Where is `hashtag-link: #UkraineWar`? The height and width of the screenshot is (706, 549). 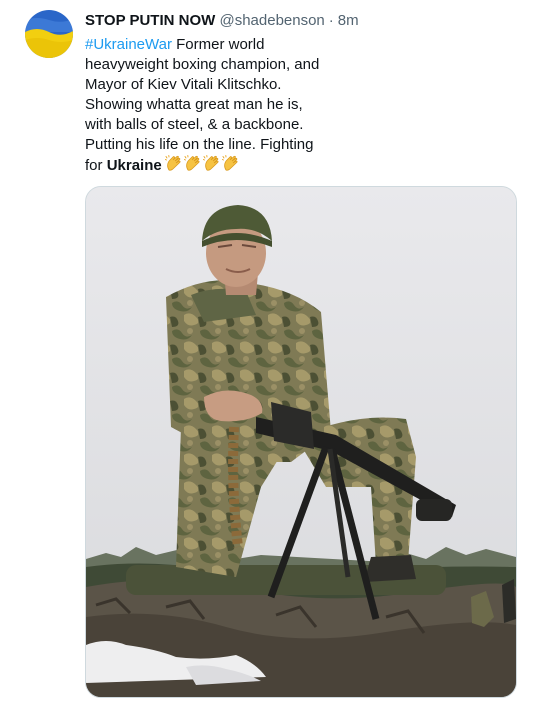 hashtag-link: #UkraineWar is located at coordinates (128, 44).